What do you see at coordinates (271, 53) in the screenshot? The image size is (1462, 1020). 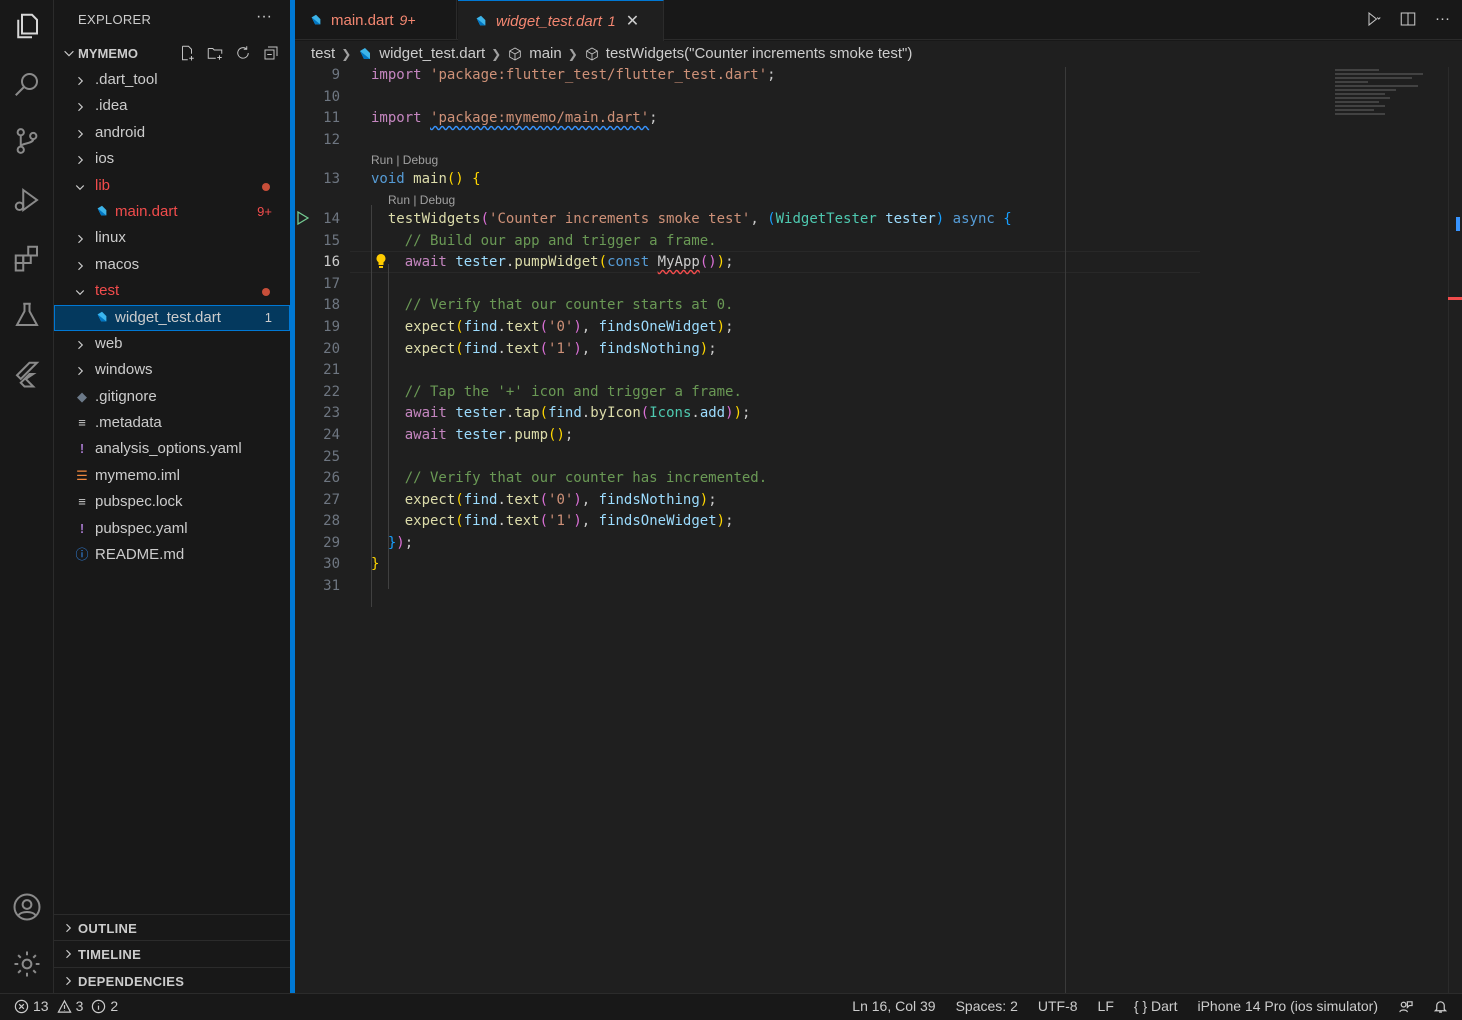 I see `collapse-all-icon` at bounding box center [271, 53].